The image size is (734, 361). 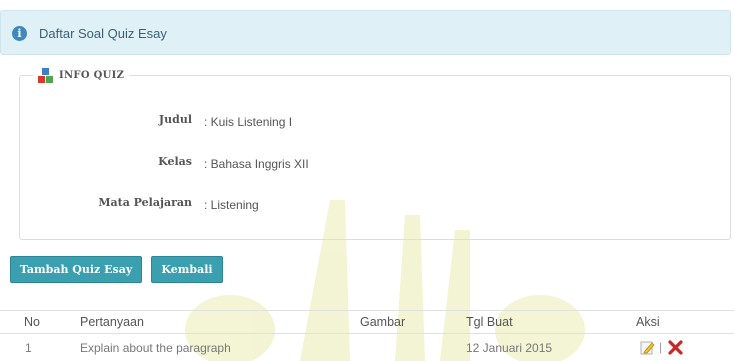 What do you see at coordinates (248, 122) in the screenshot?
I see `judul-value: : Kuis Listening I` at bounding box center [248, 122].